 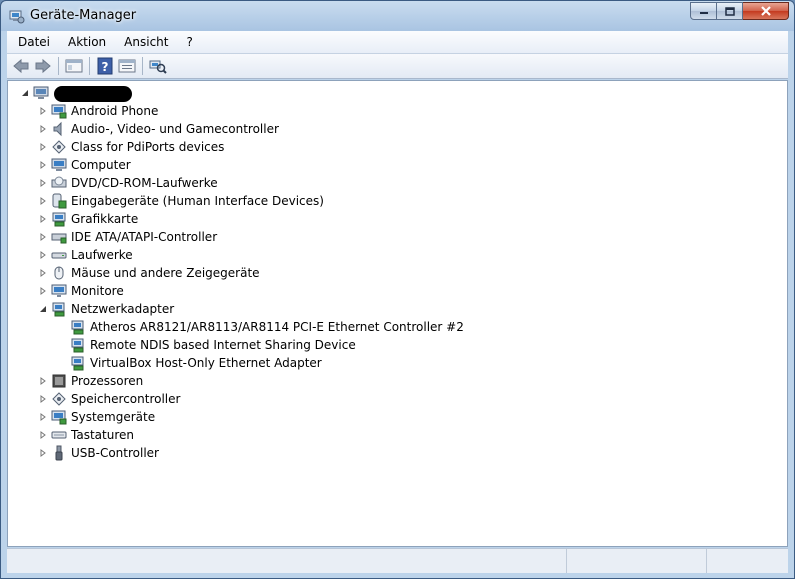 I want to click on back-icon, so click(x=21, y=66).